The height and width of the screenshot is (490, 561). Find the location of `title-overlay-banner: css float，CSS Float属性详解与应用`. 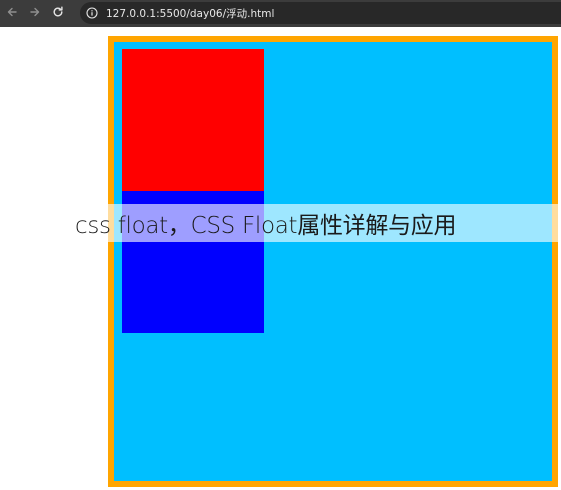

title-overlay-banner: css float，CSS Float属性详解与应用 is located at coordinates (314, 223).